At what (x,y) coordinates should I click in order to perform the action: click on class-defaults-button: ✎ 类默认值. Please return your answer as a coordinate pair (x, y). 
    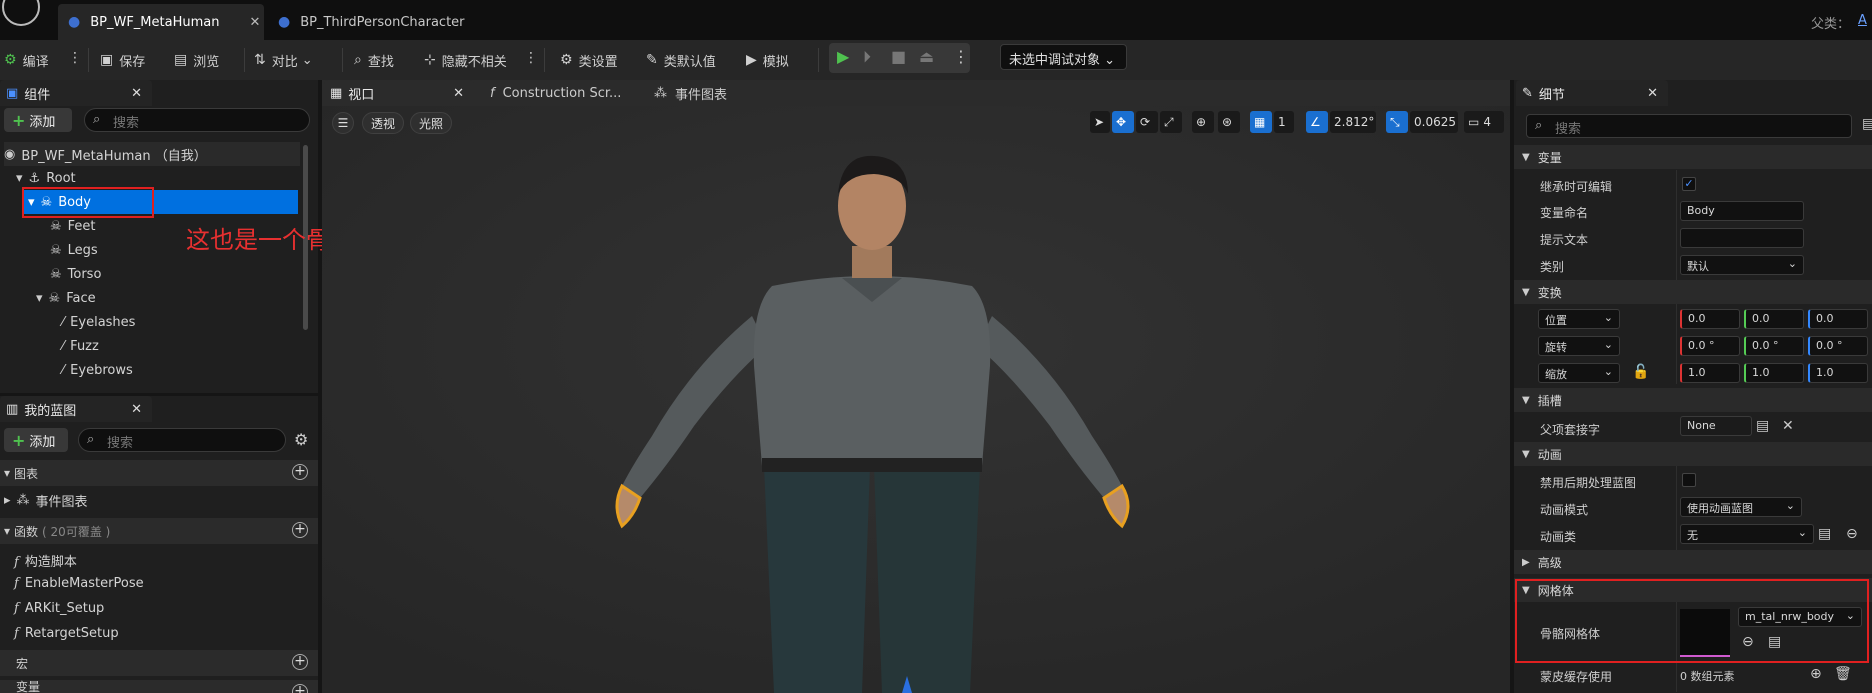
    Looking at the image, I should click on (681, 60).